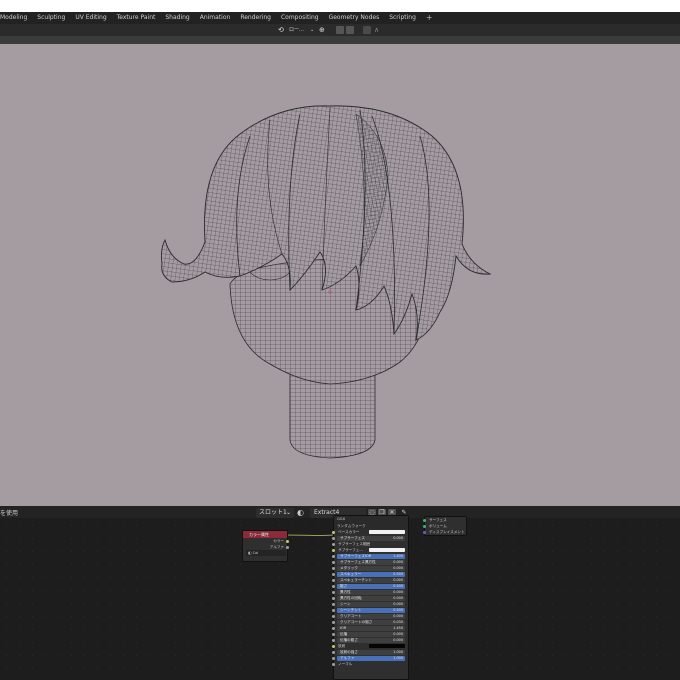 The width and height of the screenshot is (680, 680). What do you see at coordinates (371, 628) in the screenshot?
I see `value-slider: IOR 1.450` at bounding box center [371, 628].